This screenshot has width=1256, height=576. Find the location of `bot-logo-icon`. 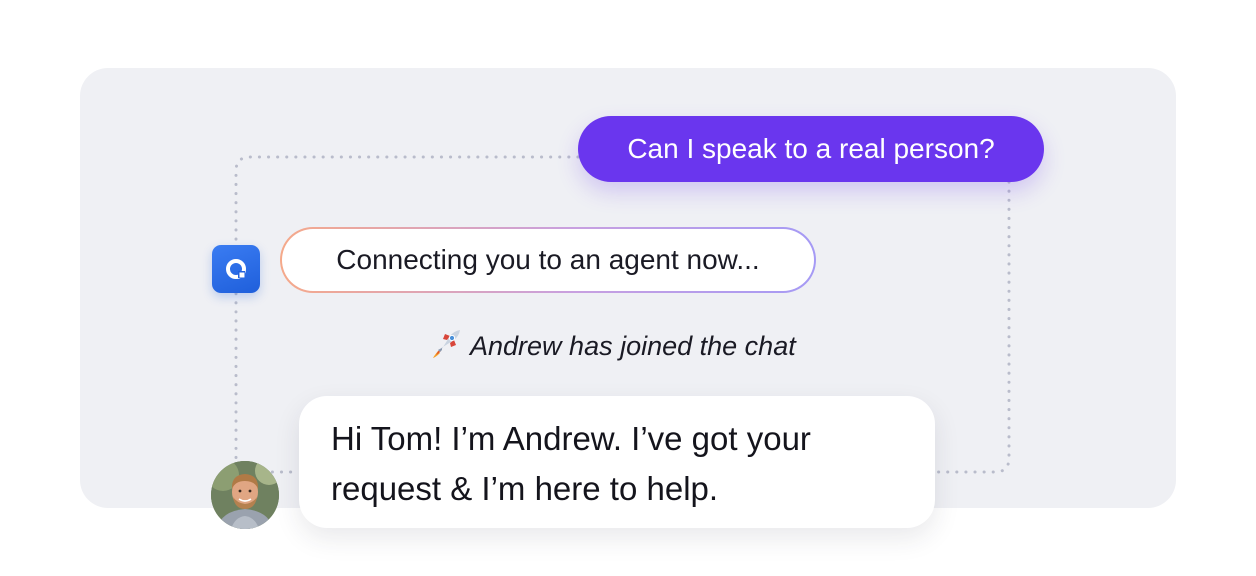

bot-logo-icon is located at coordinates (236, 269).